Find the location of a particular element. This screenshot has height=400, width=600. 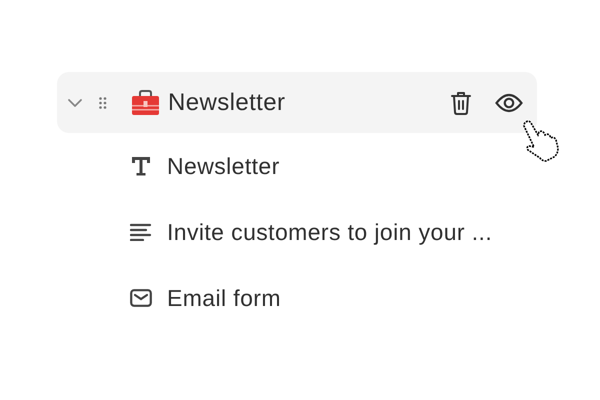

text-icon is located at coordinates (141, 166).